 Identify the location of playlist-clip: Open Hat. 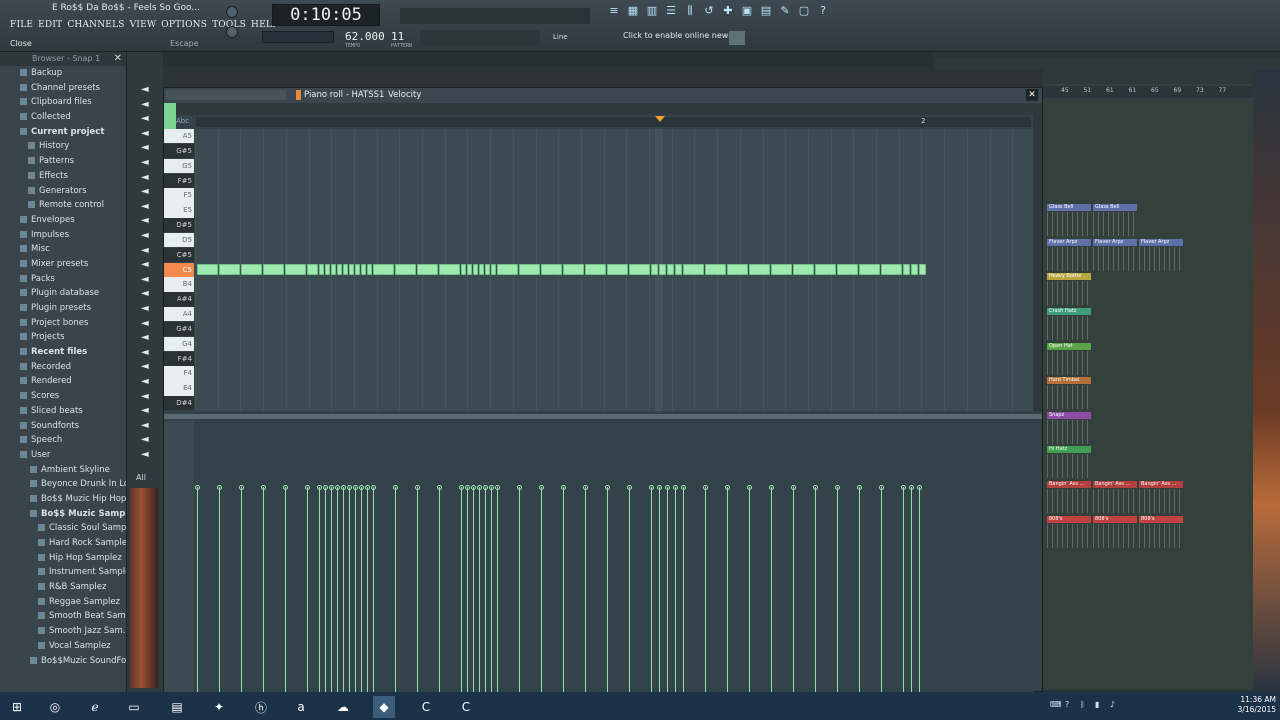
(1069, 346).